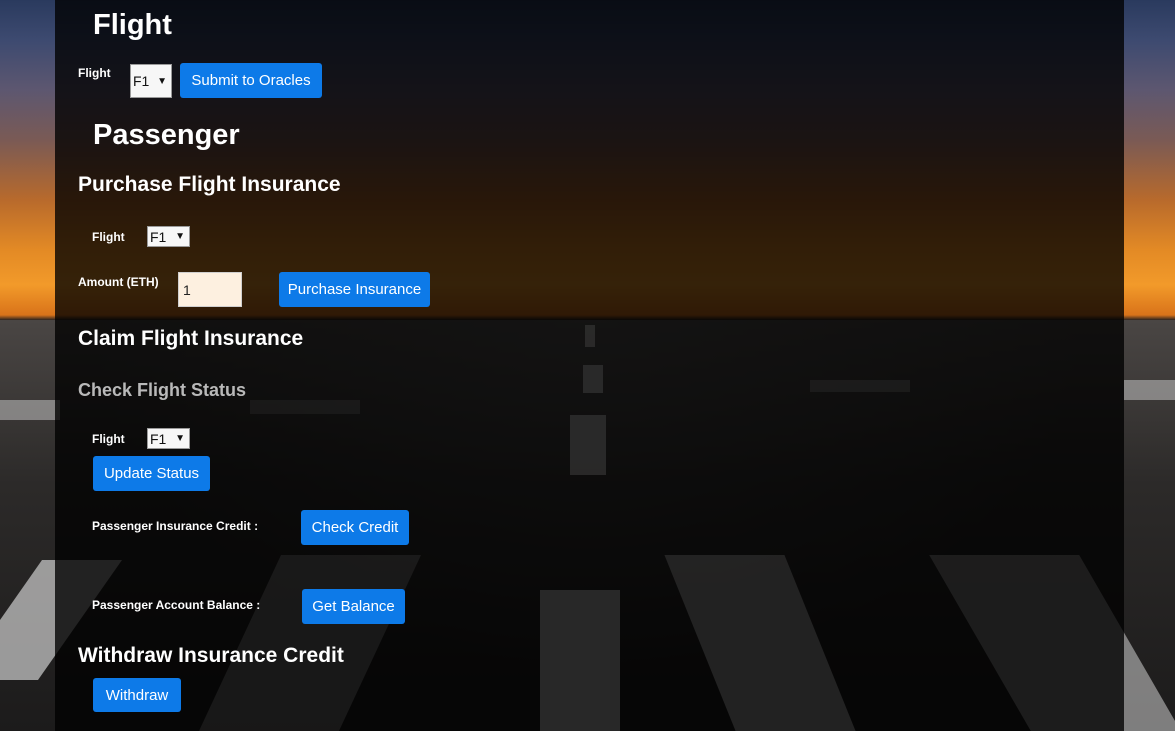 This screenshot has height=731, width=1175. I want to click on purchase-flight-select-value: F1, so click(158, 236).